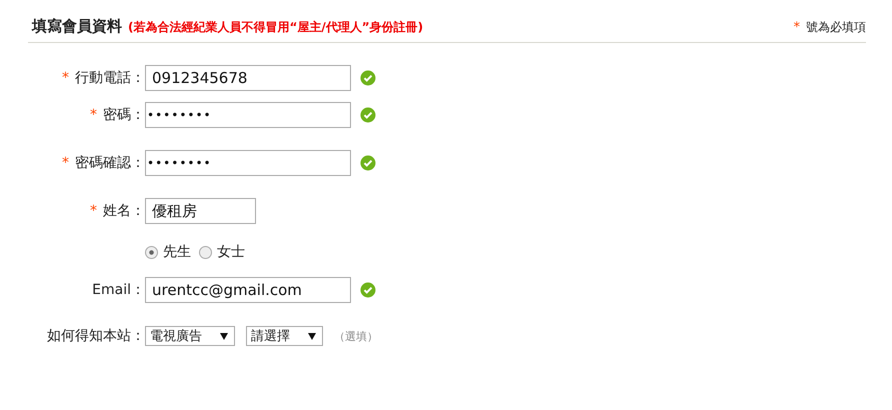  Describe the element at coordinates (200, 211) in the screenshot. I see `input-field: 優租房` at that location.